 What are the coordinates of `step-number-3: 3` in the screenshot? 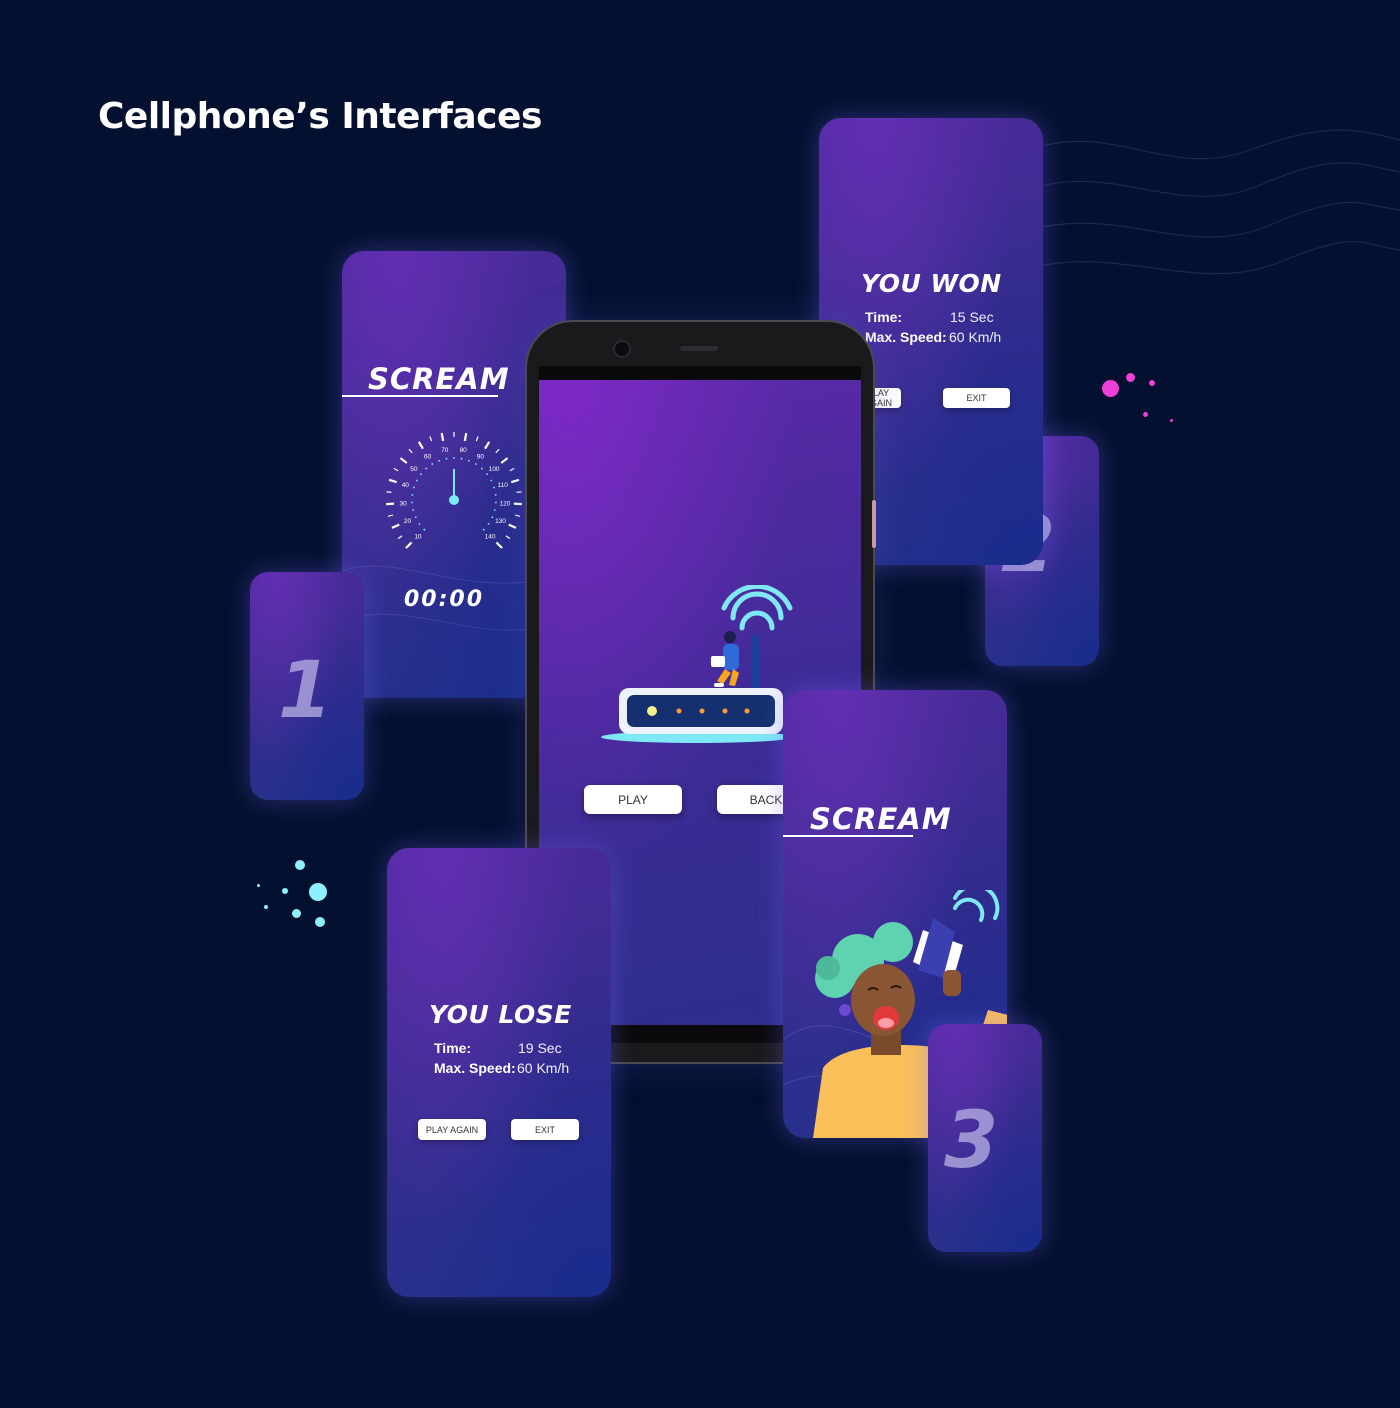 It's located at (971, 1141).